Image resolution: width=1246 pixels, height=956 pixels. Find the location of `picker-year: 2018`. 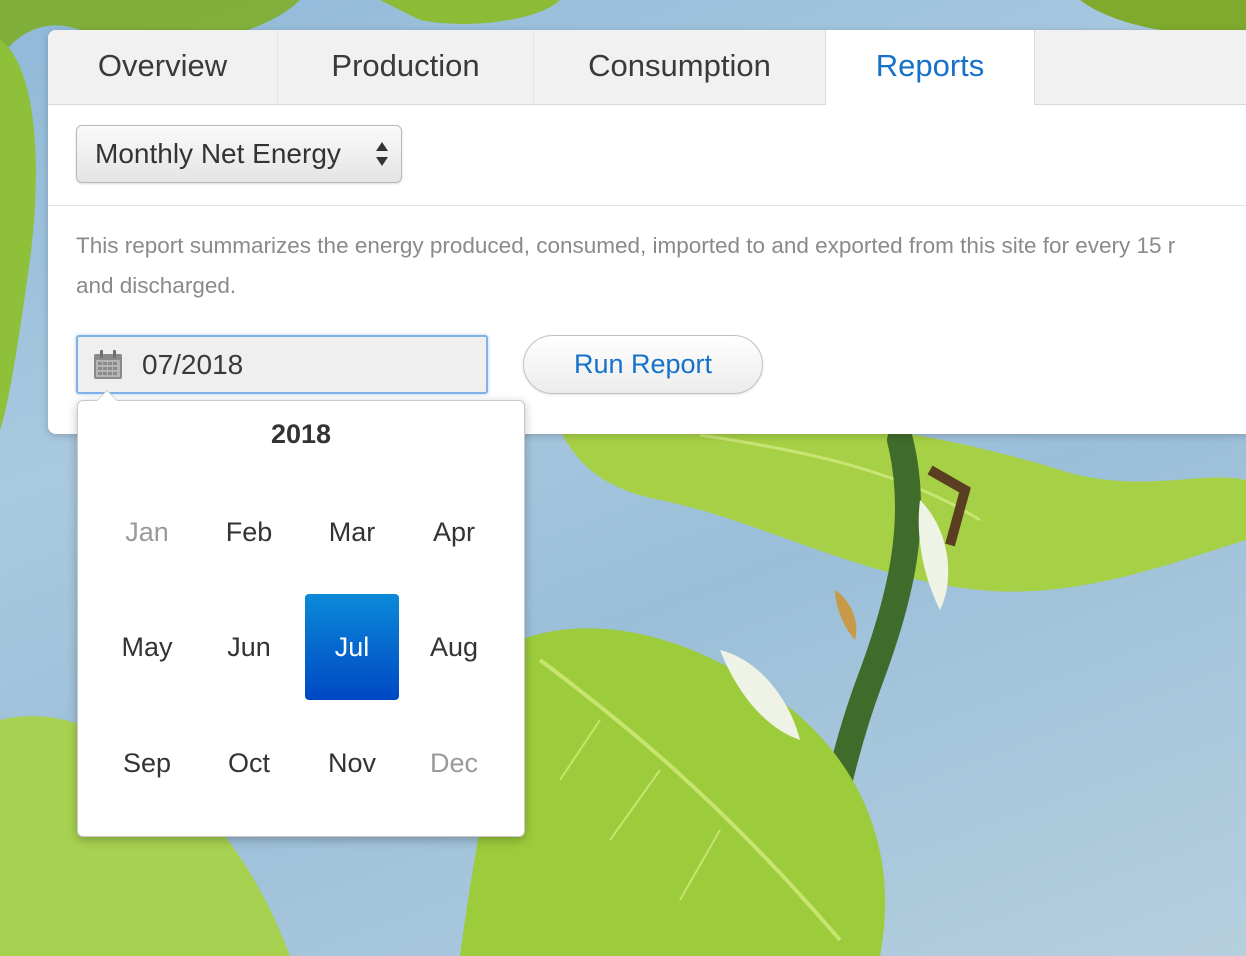

picker-year: 2018 is located at coordinates (301, 434).